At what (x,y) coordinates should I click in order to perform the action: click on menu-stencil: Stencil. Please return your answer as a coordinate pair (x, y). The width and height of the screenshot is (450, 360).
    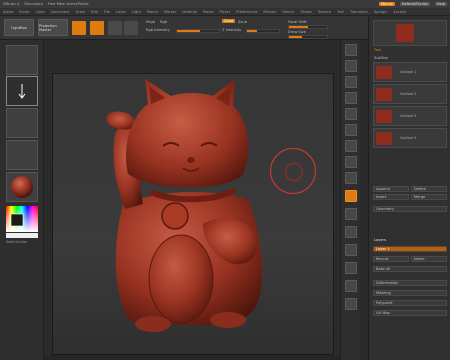
    Looking at the image, I should click on (288, 12).